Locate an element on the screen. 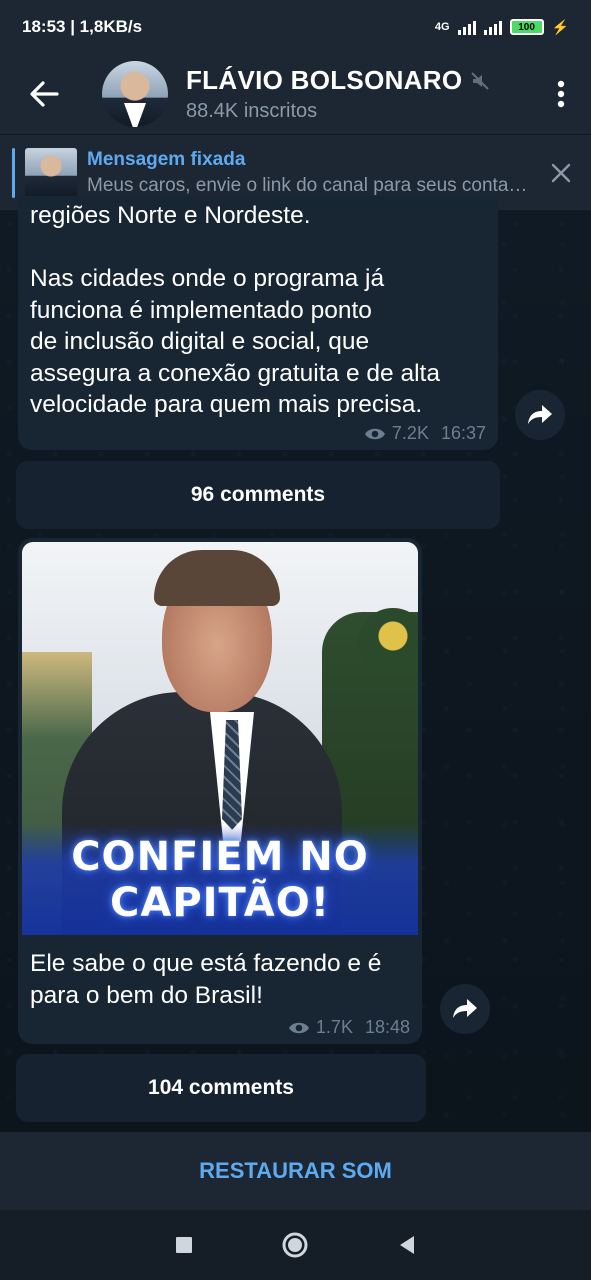 The height and width of the screenshot is (1280, 591). status-bar: 18:53 | 1,8KB/s 4G 100 ⚡ is located at coordinates (295, 27).